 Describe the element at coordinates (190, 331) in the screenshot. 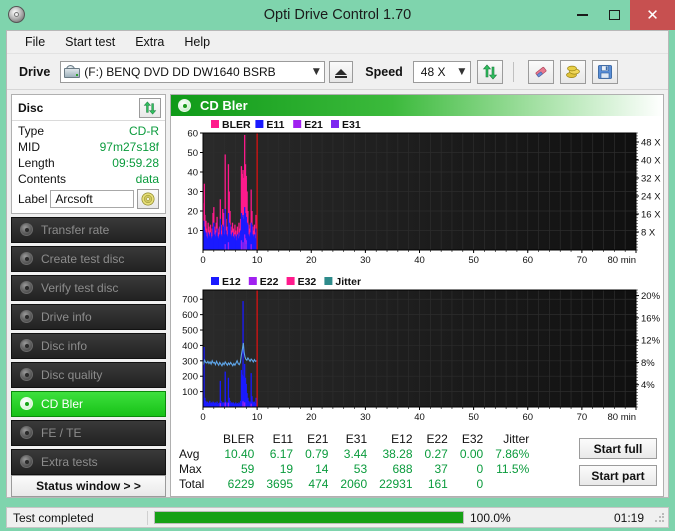

I see `svg-text: 500` at that location.